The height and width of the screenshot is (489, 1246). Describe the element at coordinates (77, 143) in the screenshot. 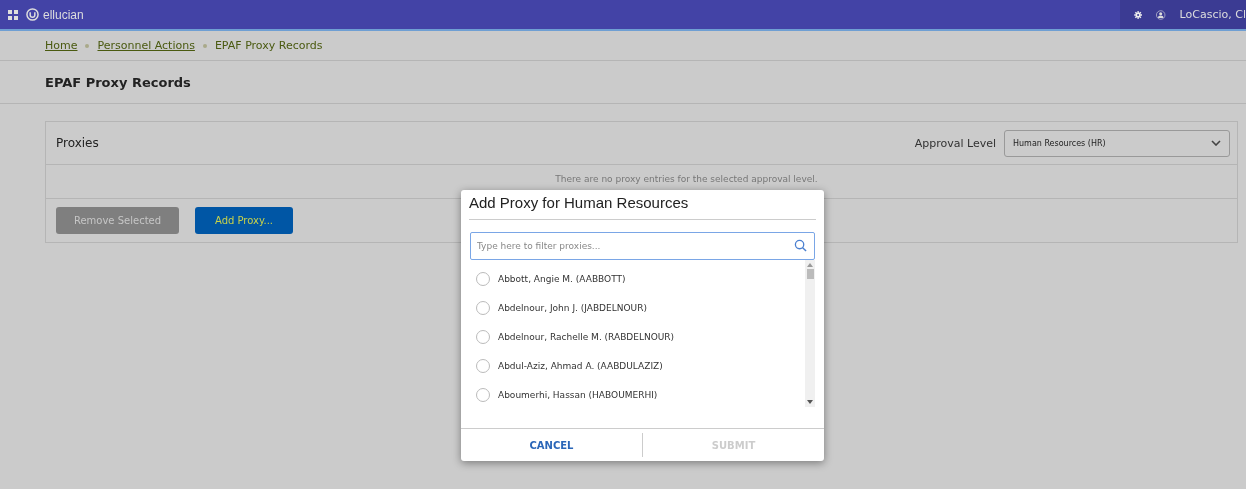

I see `panel-title: Proxies` at that location.